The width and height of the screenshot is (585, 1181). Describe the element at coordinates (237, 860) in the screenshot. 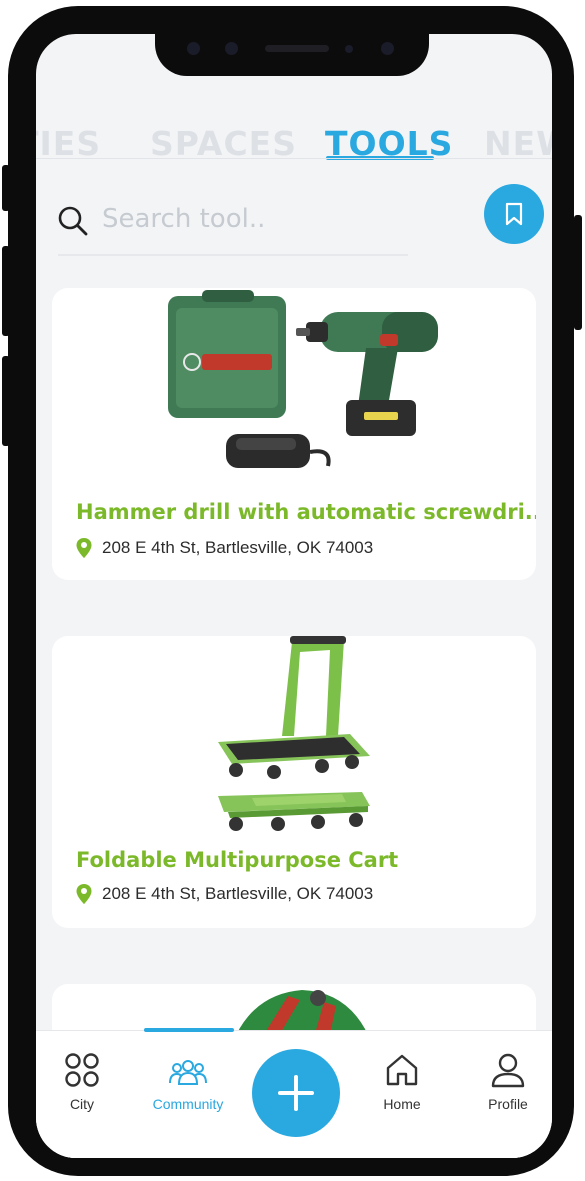

I see `tool-title: Foldable Multipurpose Cart` at that location.